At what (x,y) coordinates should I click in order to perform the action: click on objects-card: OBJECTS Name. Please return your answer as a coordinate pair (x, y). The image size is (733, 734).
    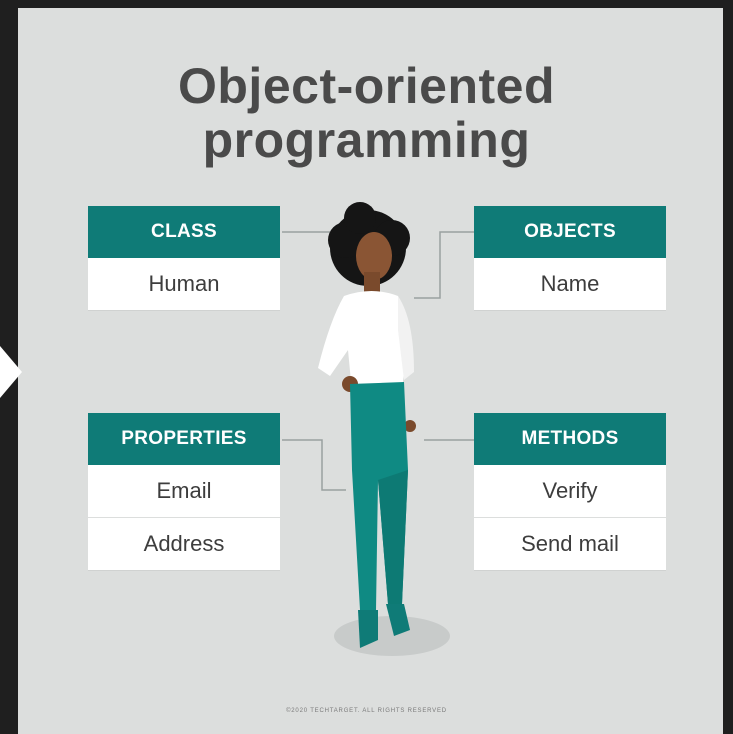
    Looking at the image, I should click on (570, 258).